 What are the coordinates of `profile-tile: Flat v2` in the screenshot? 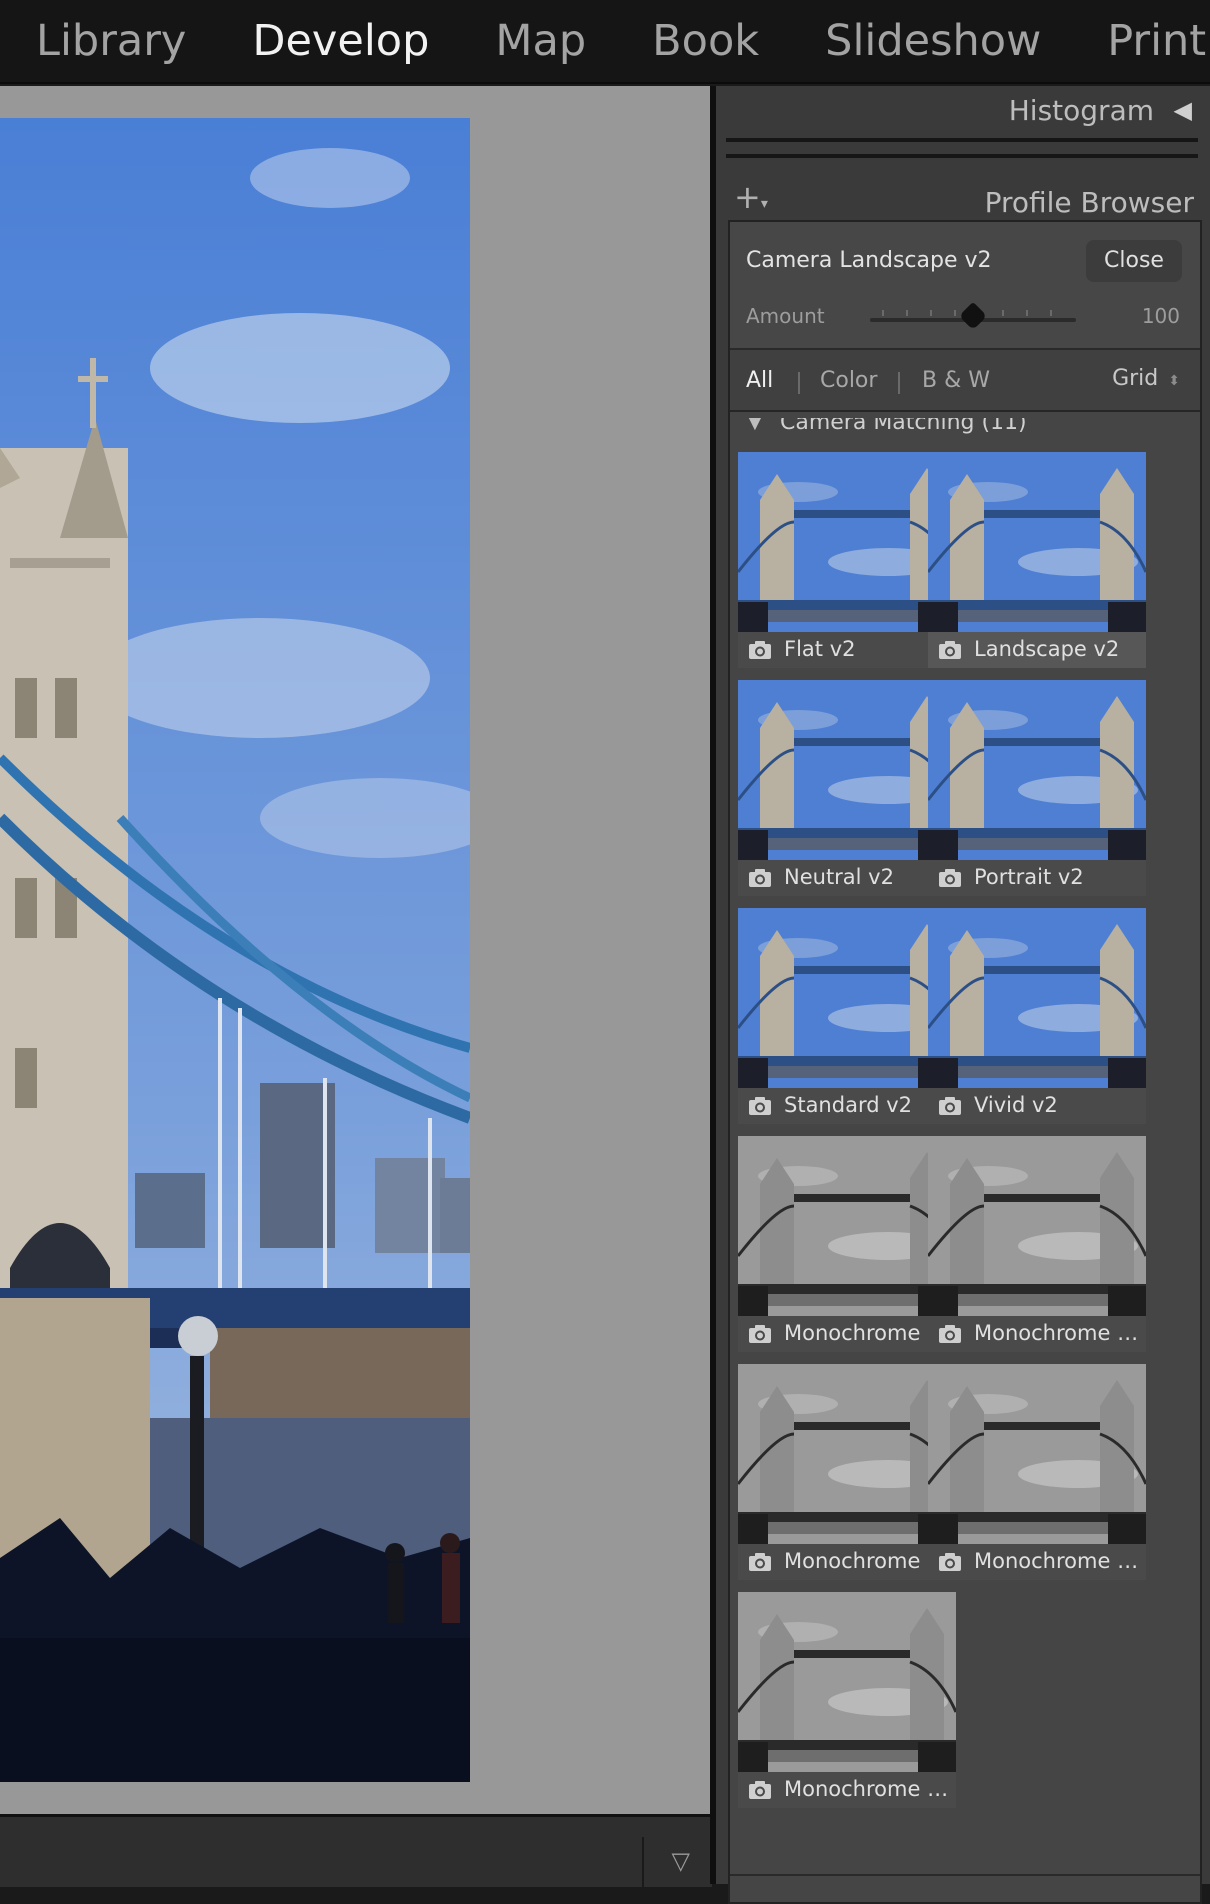 It's located at (847, 560).